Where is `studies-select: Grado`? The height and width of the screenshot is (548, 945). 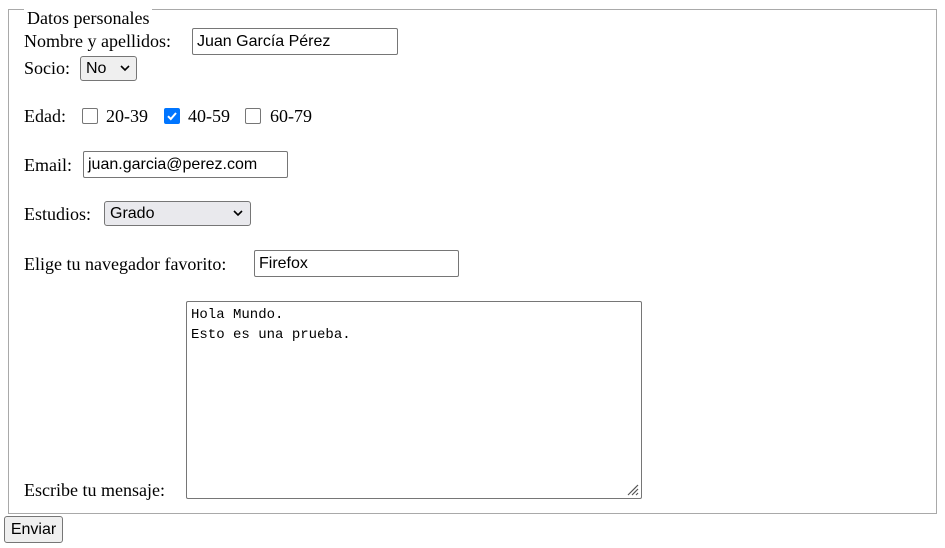
studies-select: Grado is located at coordinates (177, 213).